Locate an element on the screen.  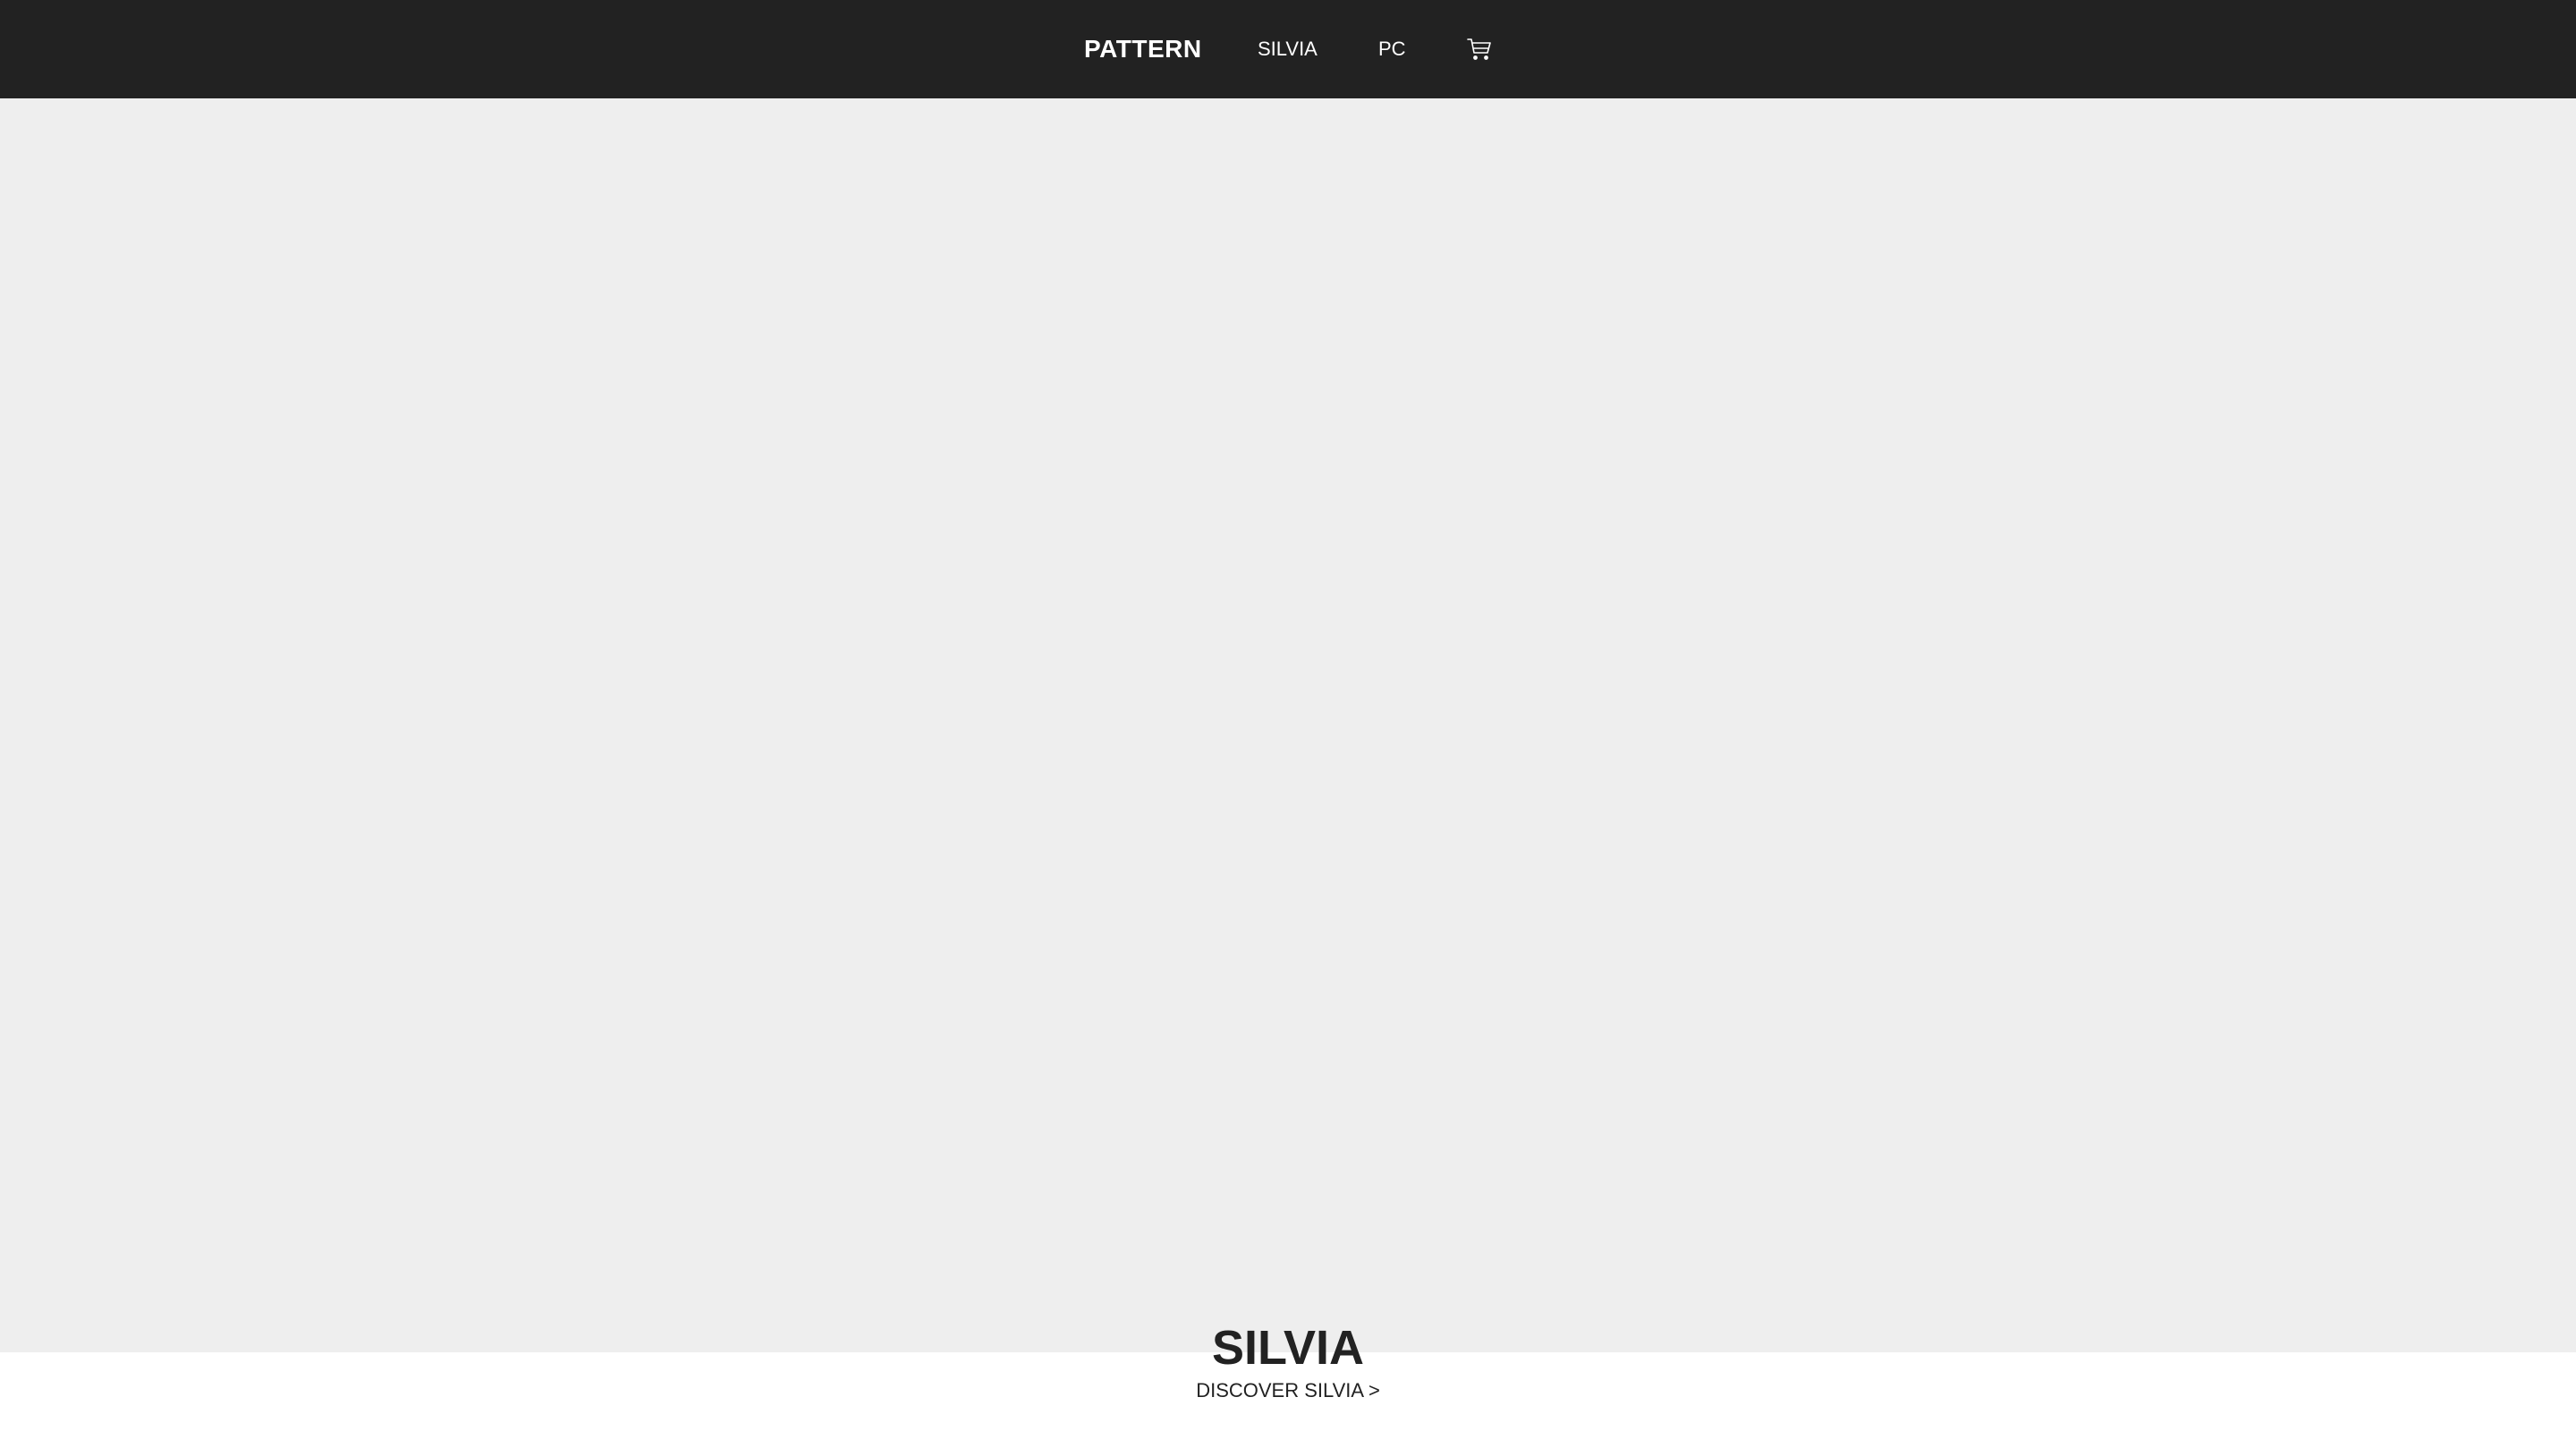
discover-silvia-link: DISCOVER SILVIA > is located at coordinates (1288, 1391).